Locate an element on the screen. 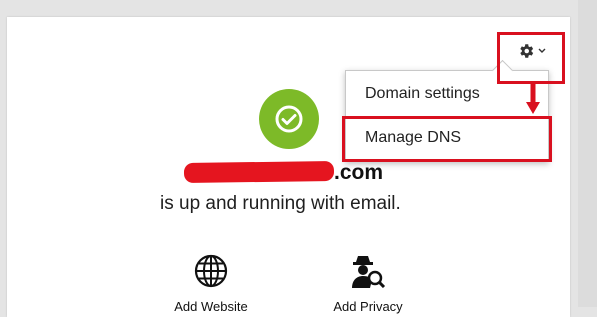 This screenshot has width=597, height=317. menu-item-label: Domain settings is located at coordinates (422, 93).